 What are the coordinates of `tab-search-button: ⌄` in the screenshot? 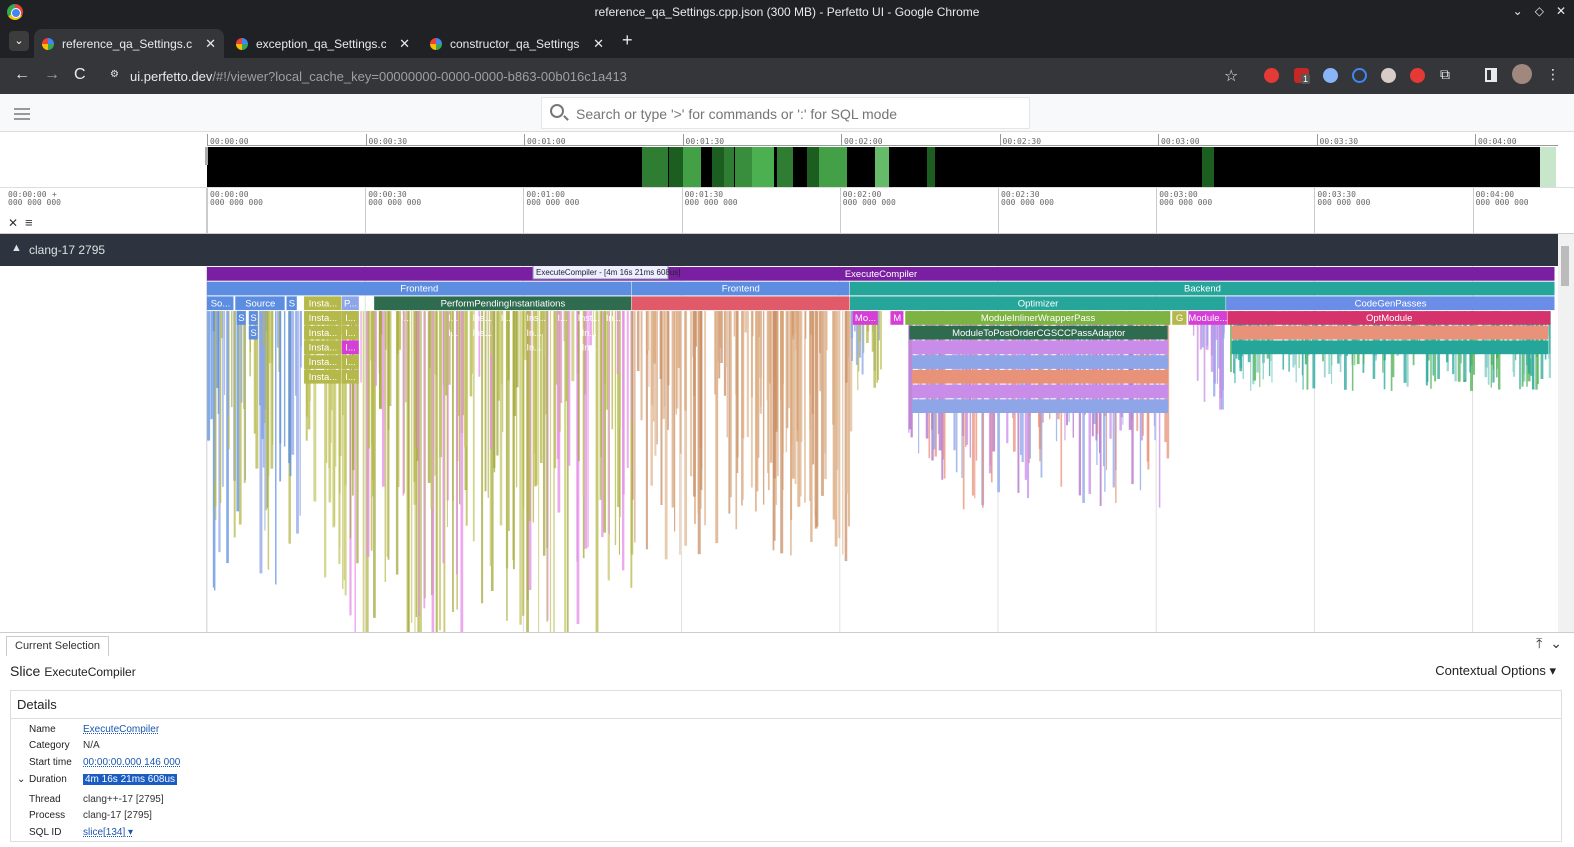 It's located at (19, 41).